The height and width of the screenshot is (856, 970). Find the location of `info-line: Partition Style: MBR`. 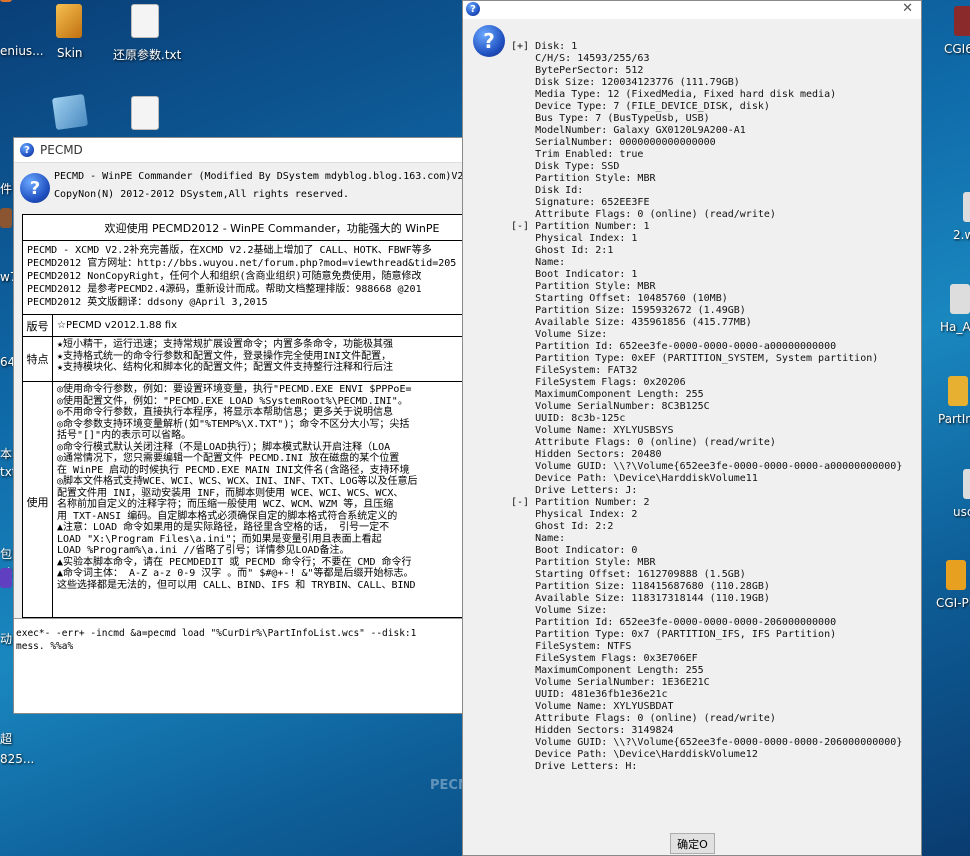

info-line: Partition Style: MBR is located at coordinates (583, 286).